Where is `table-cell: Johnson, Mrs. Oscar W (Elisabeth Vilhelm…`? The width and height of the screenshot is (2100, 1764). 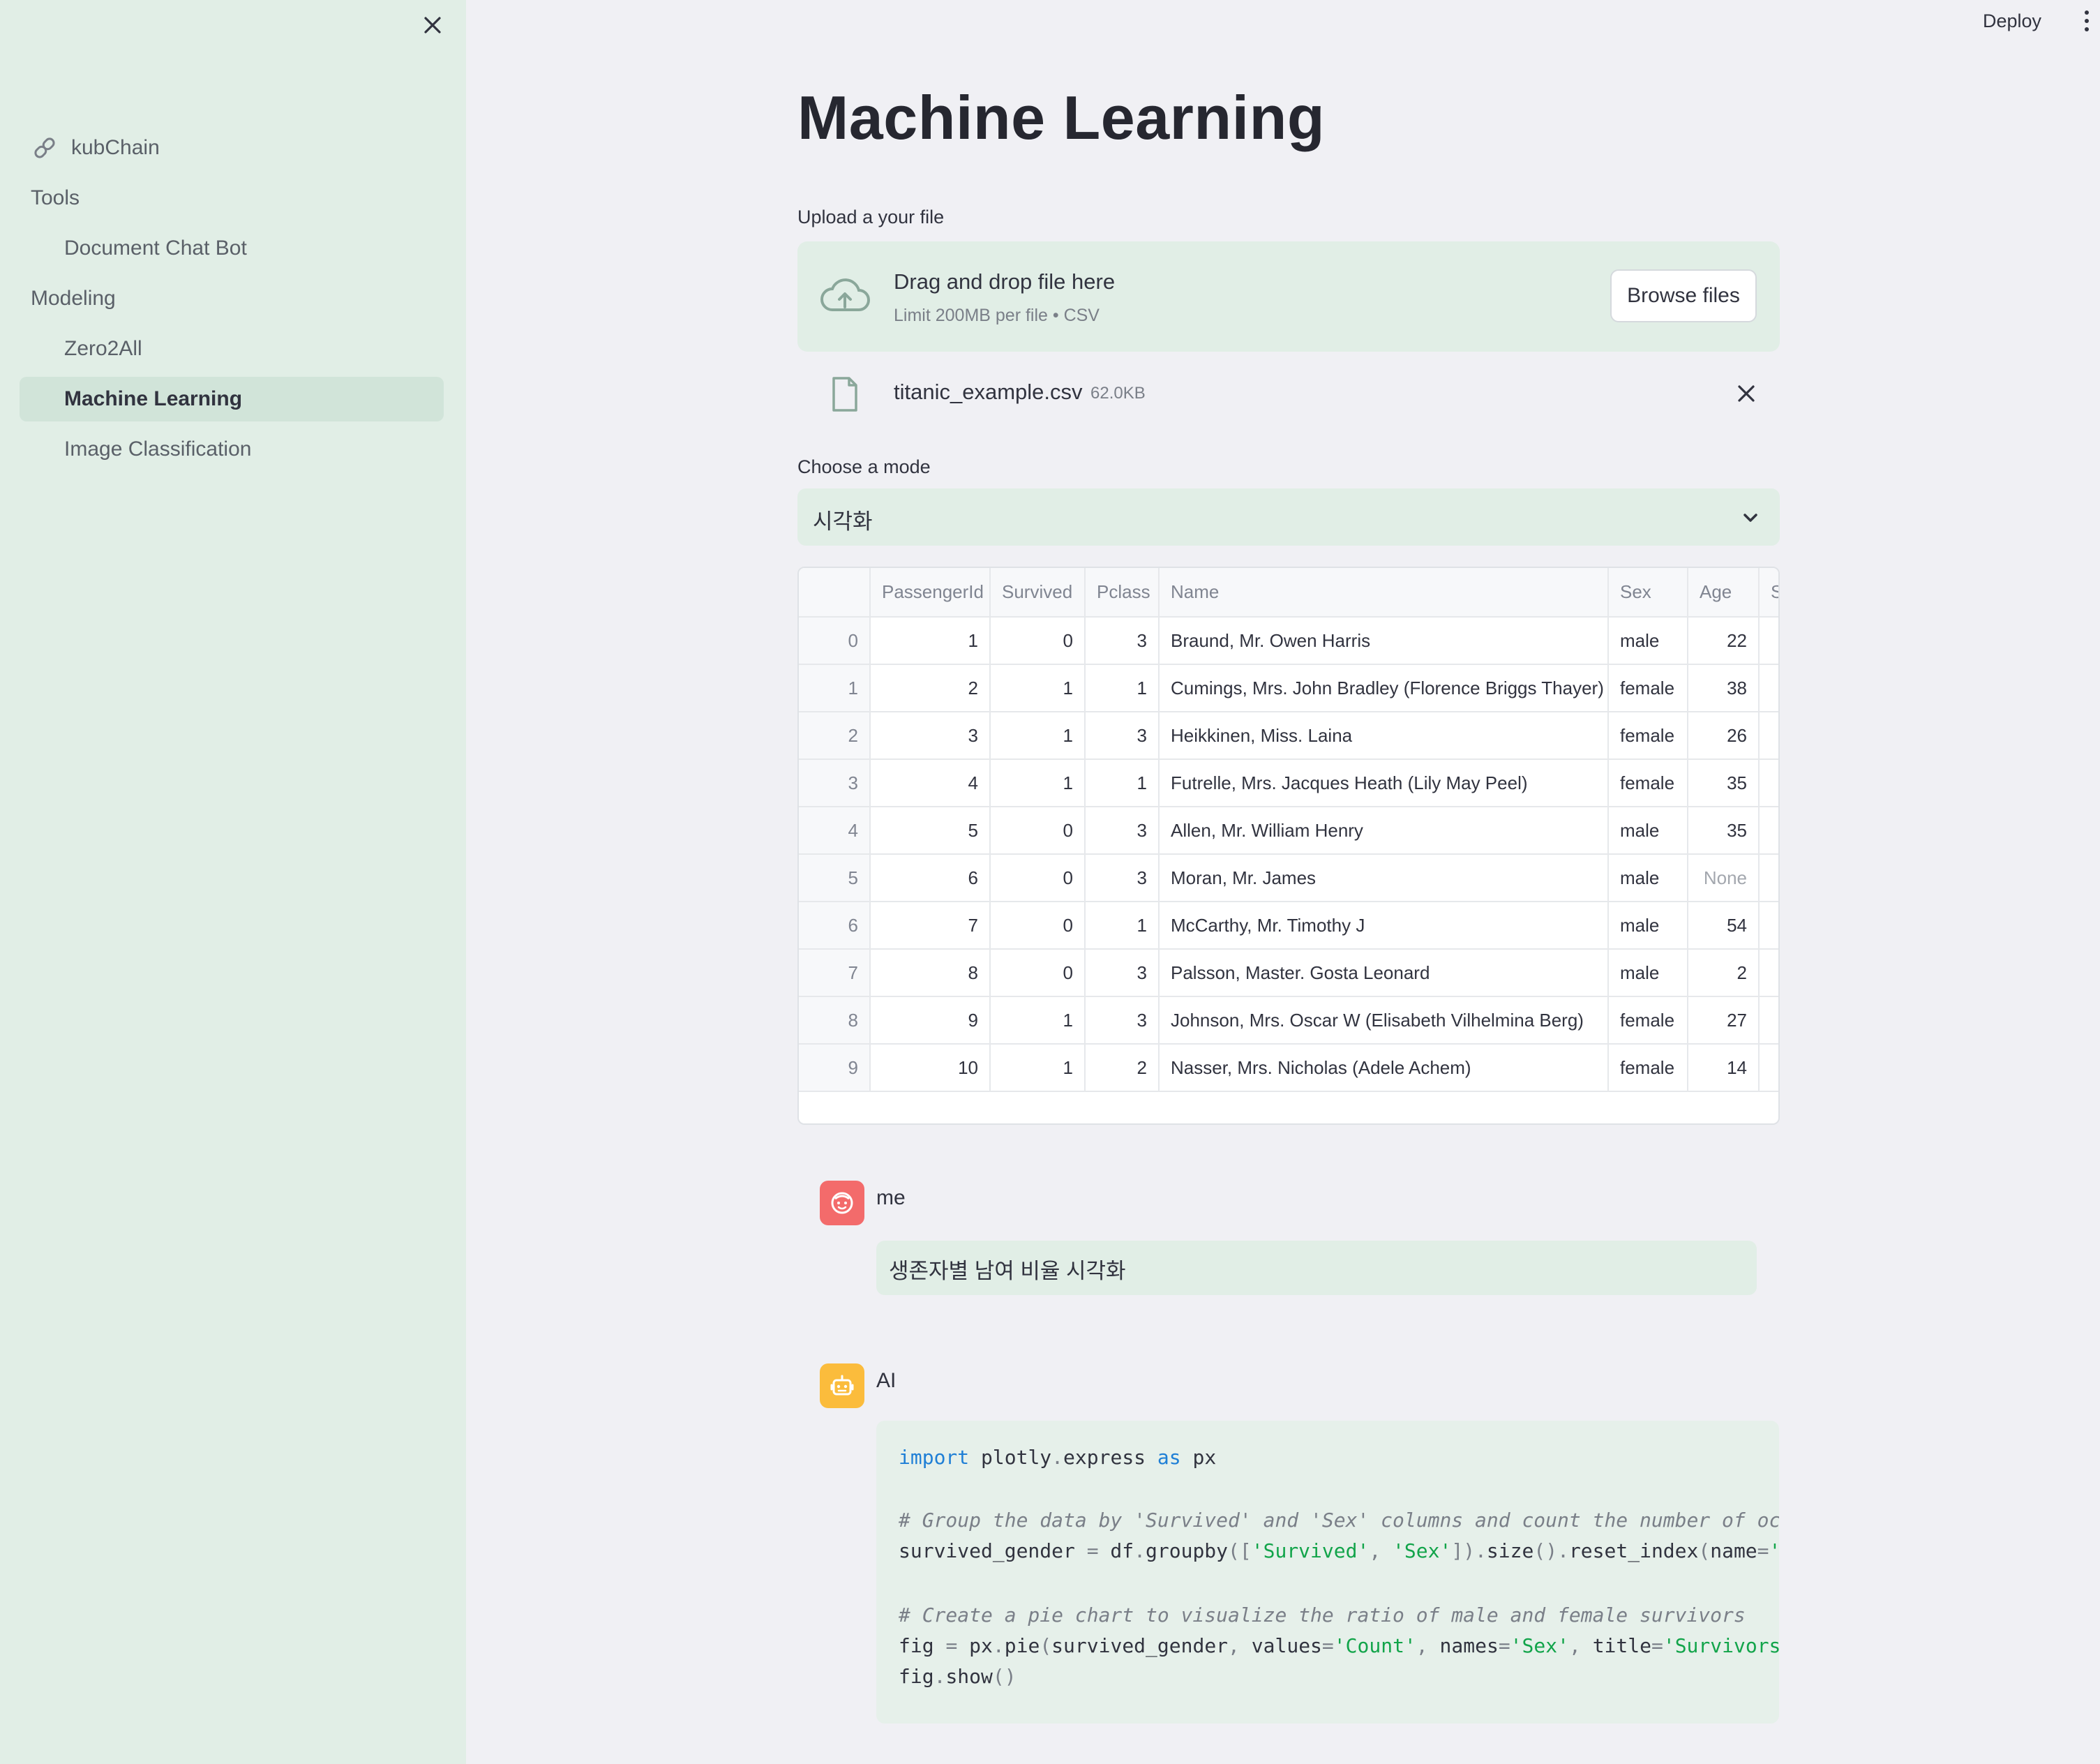
table-cell: Johnson, Mrs. Oscar W (Elisabeth Vilhelm… is located at coordinates (1384, 1021).